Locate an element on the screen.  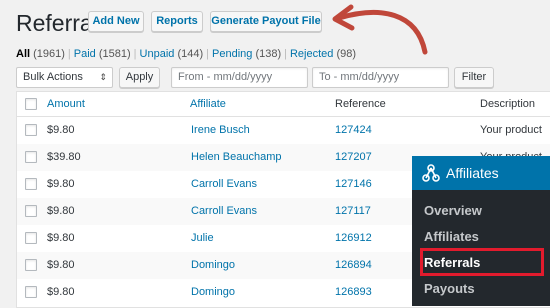
reference-link: 126894 is located at coordinates (353, 265).